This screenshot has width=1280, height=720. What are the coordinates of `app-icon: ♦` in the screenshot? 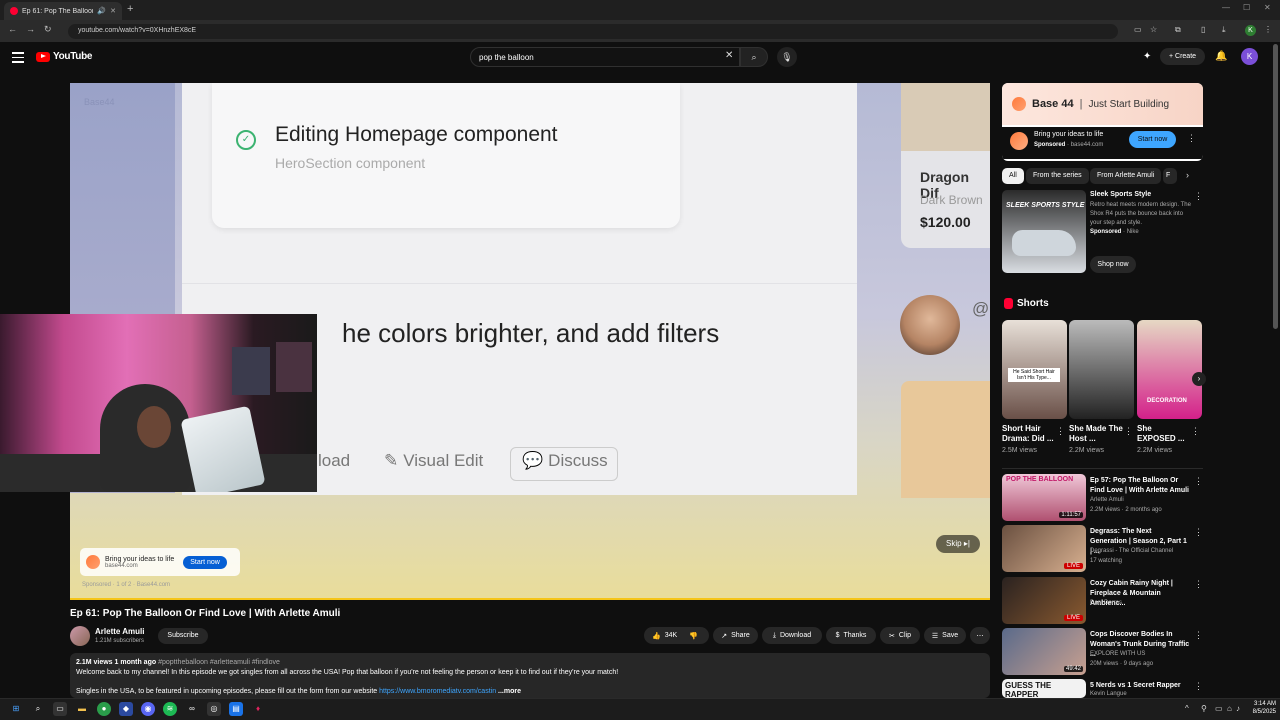 It's located at (258, 709).